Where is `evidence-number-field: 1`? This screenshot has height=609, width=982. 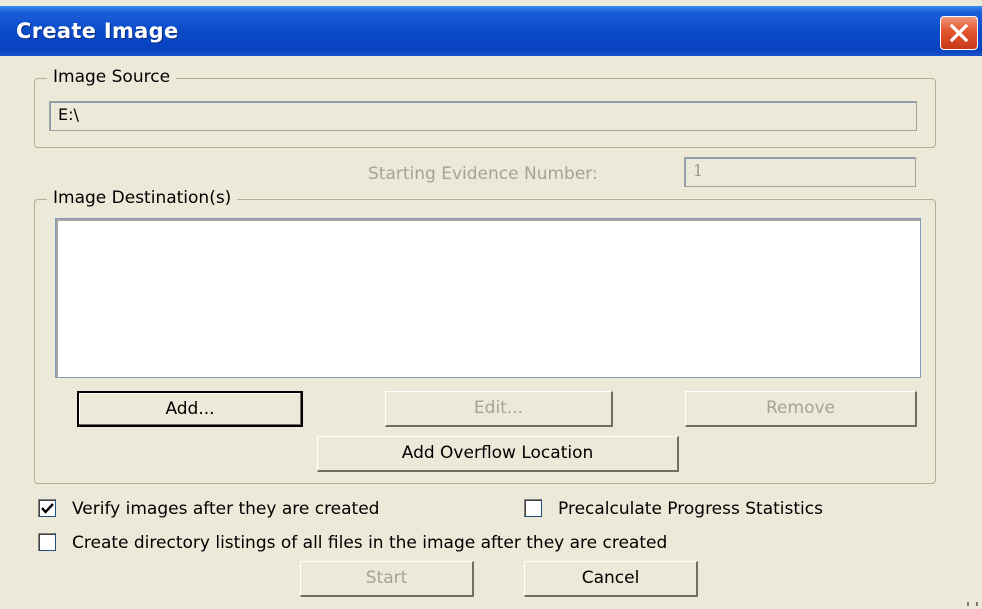
evidence-number-field: 1 is located at coordinates (800, 172).